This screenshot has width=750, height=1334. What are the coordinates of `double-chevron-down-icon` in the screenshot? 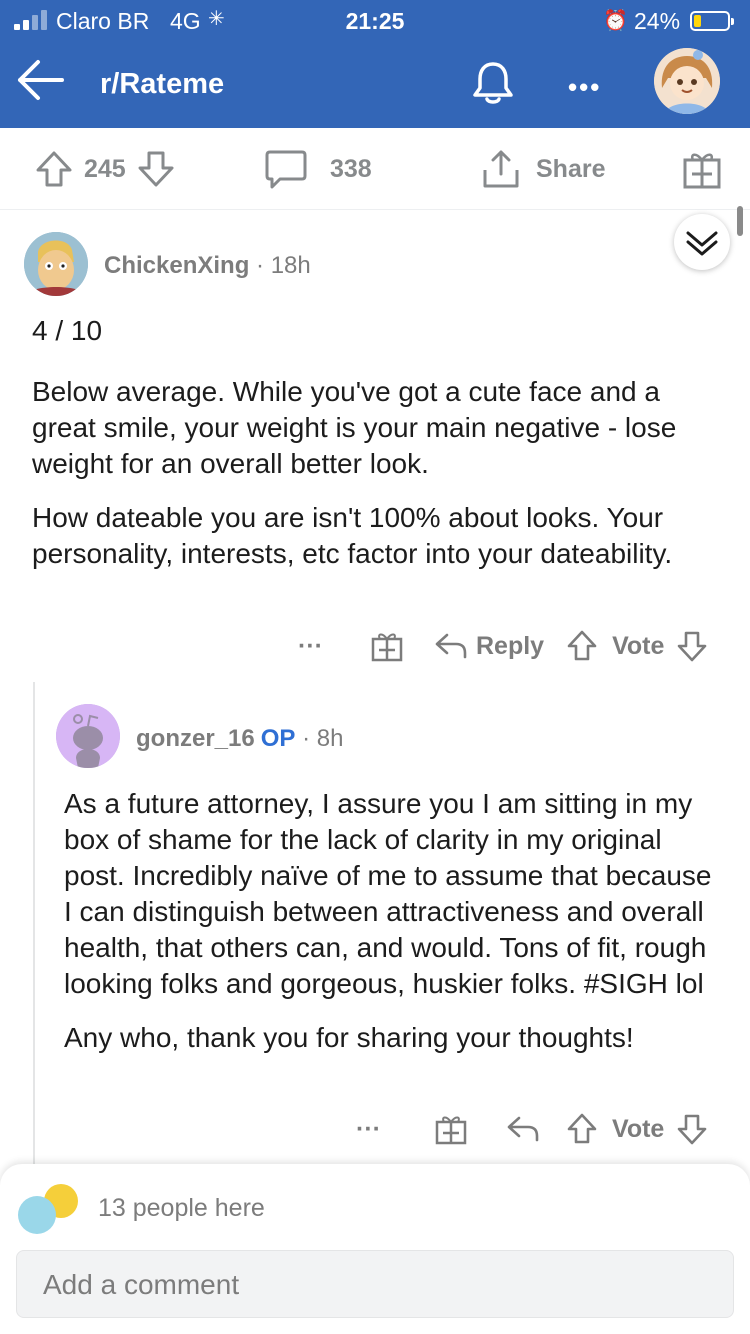 It's located at (702, 243).